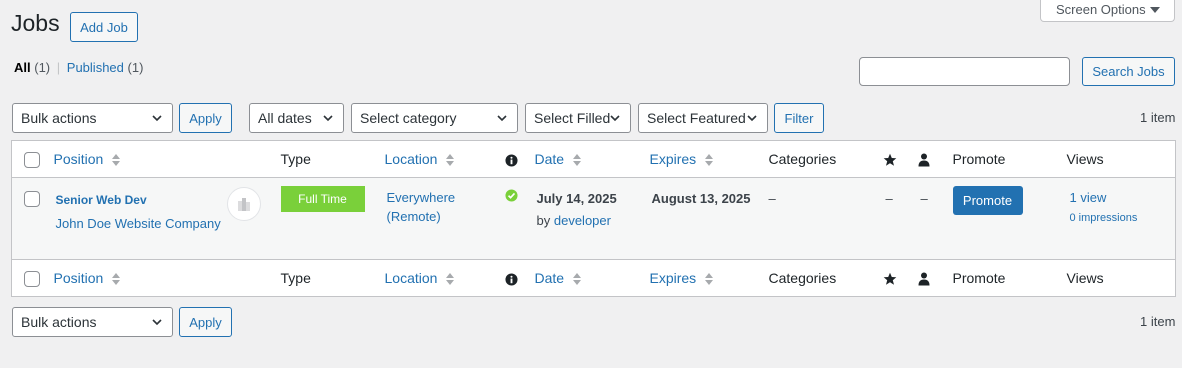 This screenshot has height=368, width=1182. I want to click on select-all-checkbox, so click(32, 159).